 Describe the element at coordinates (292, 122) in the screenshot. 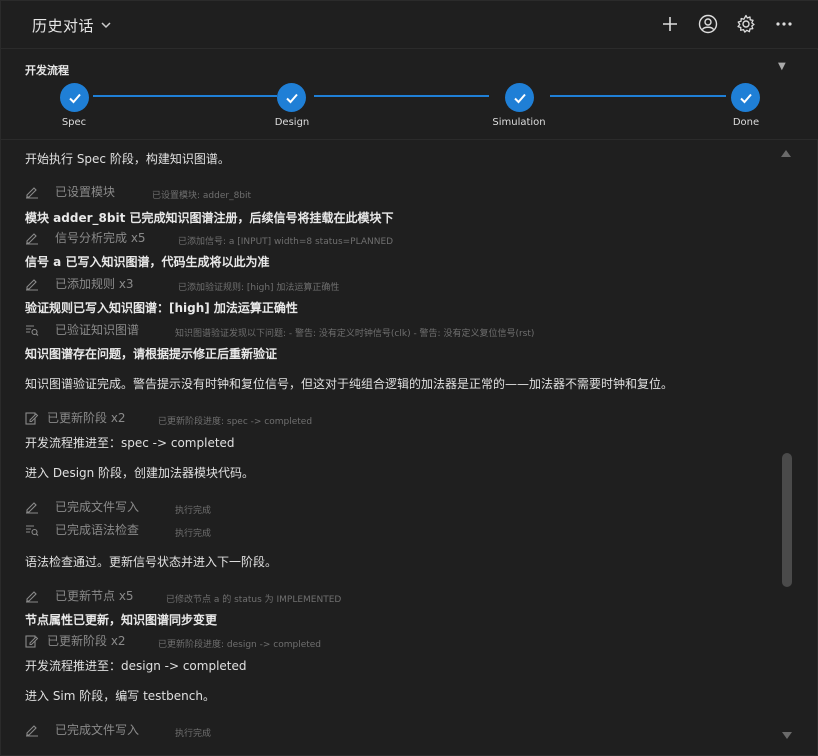

I see `step-label-design: Design` at that location.